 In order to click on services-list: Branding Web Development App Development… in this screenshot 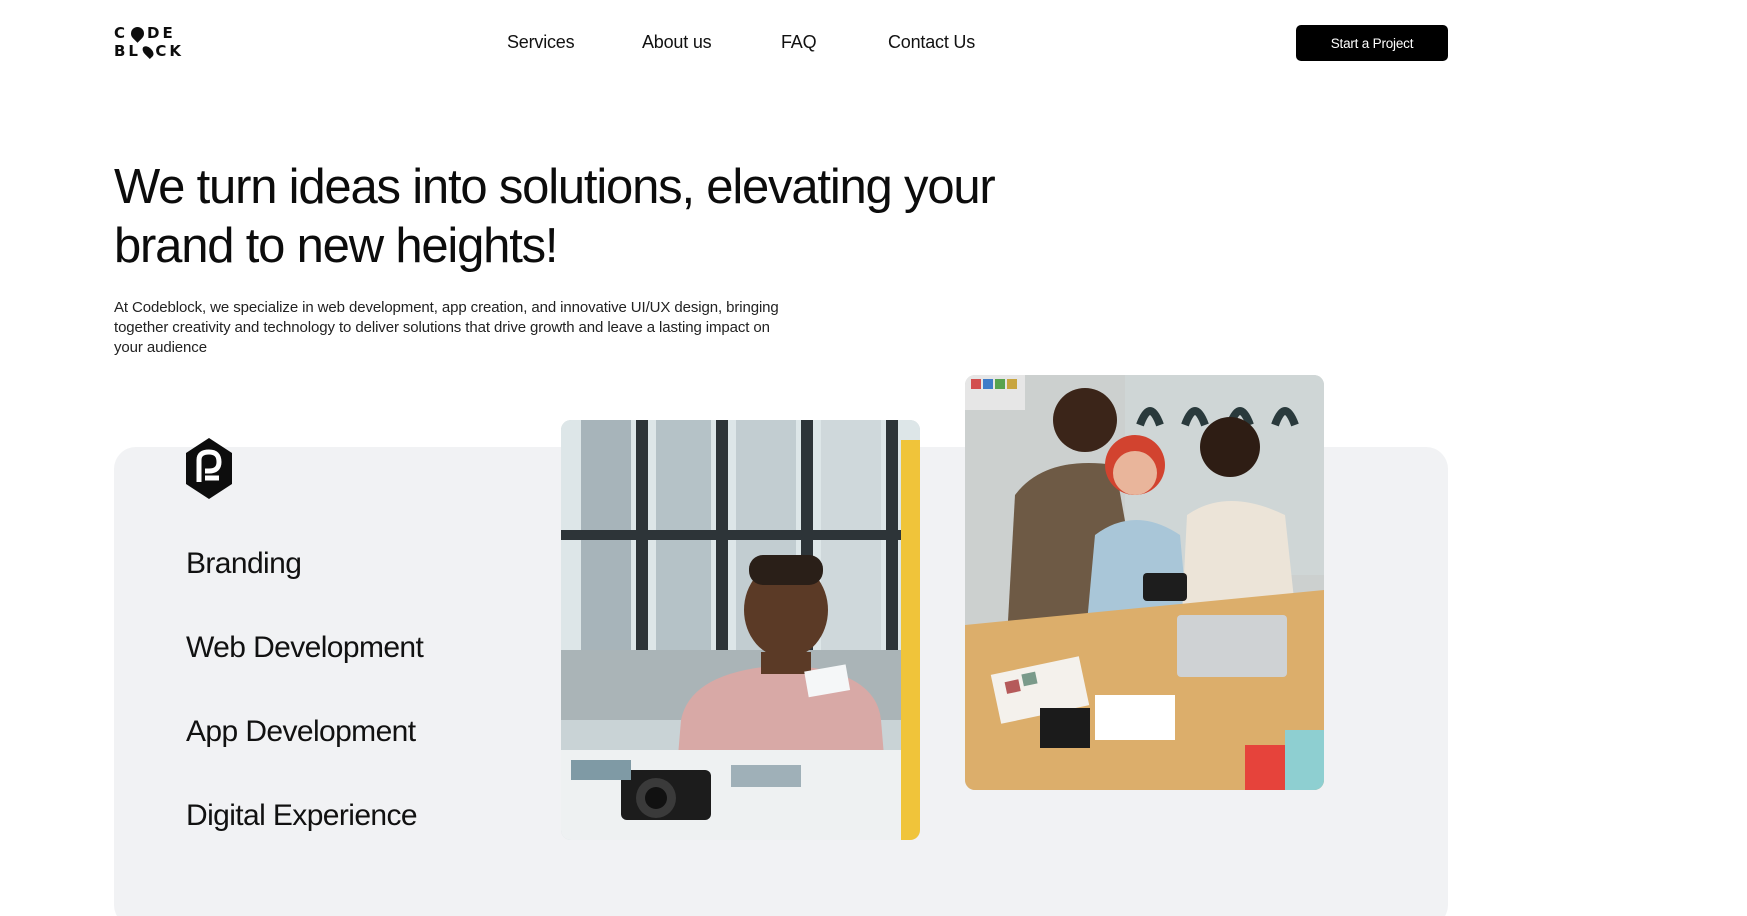, I will do `click(305, 713)`.